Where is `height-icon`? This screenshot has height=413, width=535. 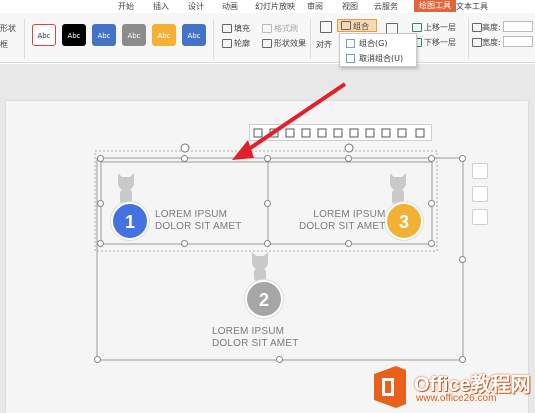 height-icon is located at coordinates (477, 27).